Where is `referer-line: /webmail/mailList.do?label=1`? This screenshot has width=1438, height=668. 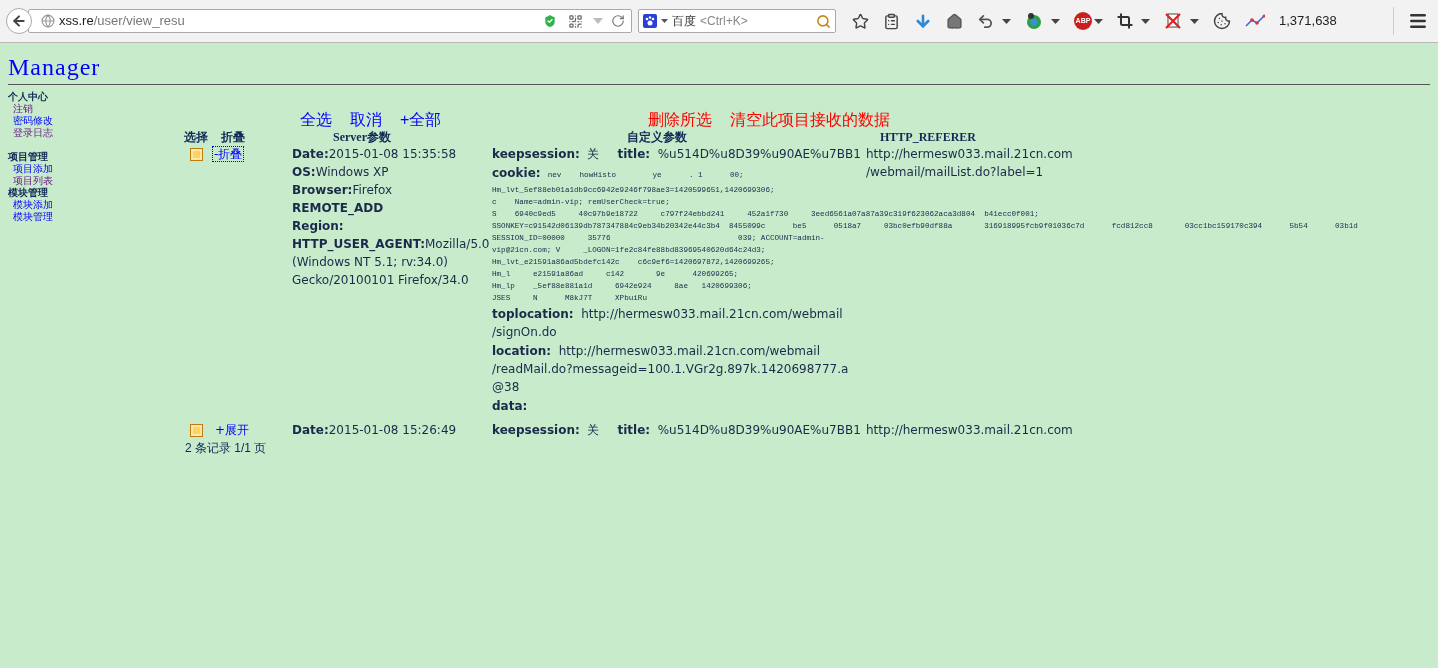
referer-line: /webmail/mailList.do?label=1 is located at coordinates (955, 172).